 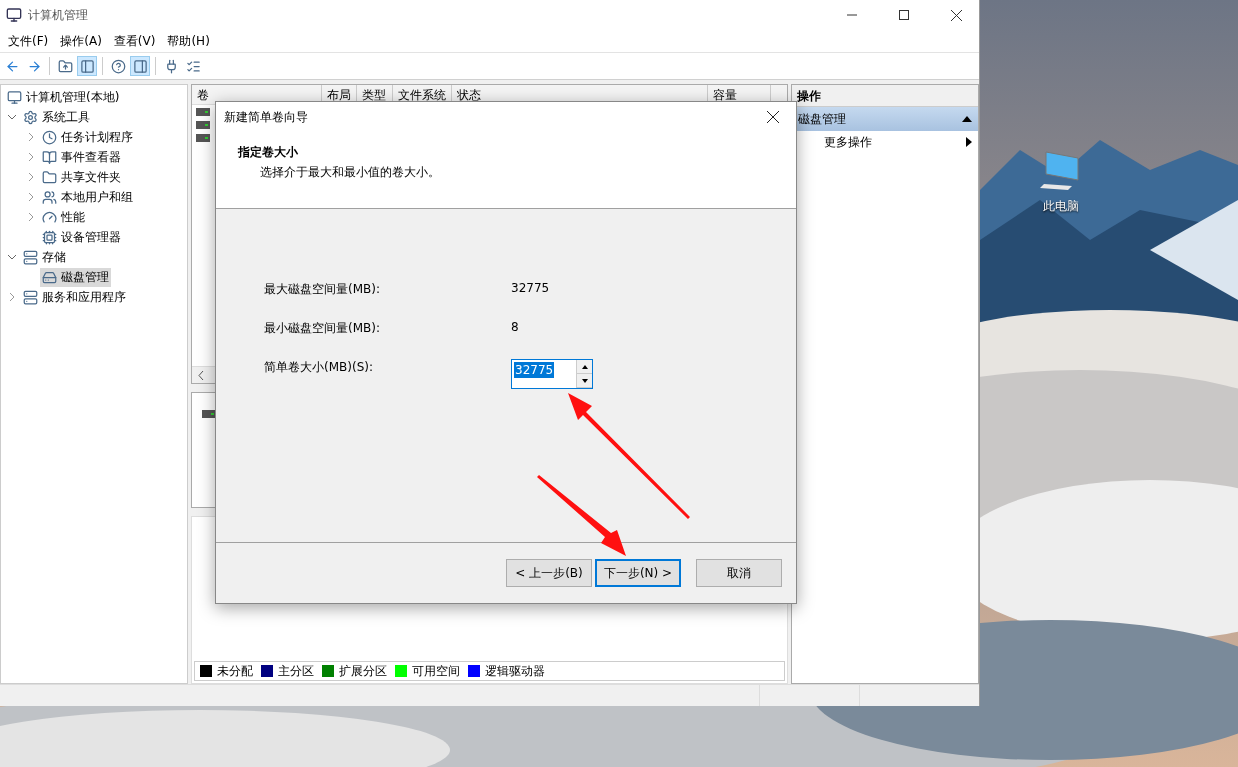 What do you see at coordinates (58, 15) in the screenshot?
I see `window-title: 计算机管理` at bounding box center [58, 15].